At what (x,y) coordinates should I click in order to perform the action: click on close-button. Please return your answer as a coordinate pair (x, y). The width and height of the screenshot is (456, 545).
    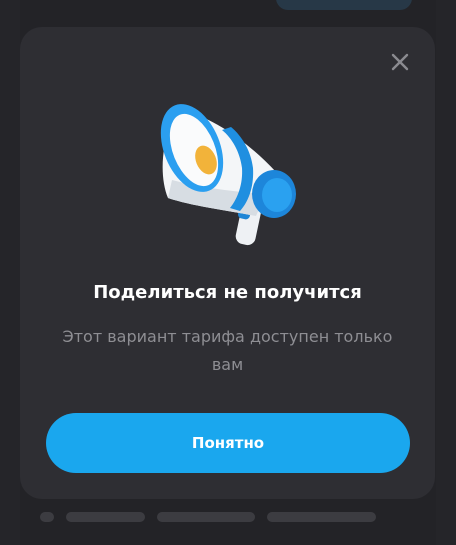
    Looking at the image, I should click on (400, 62).